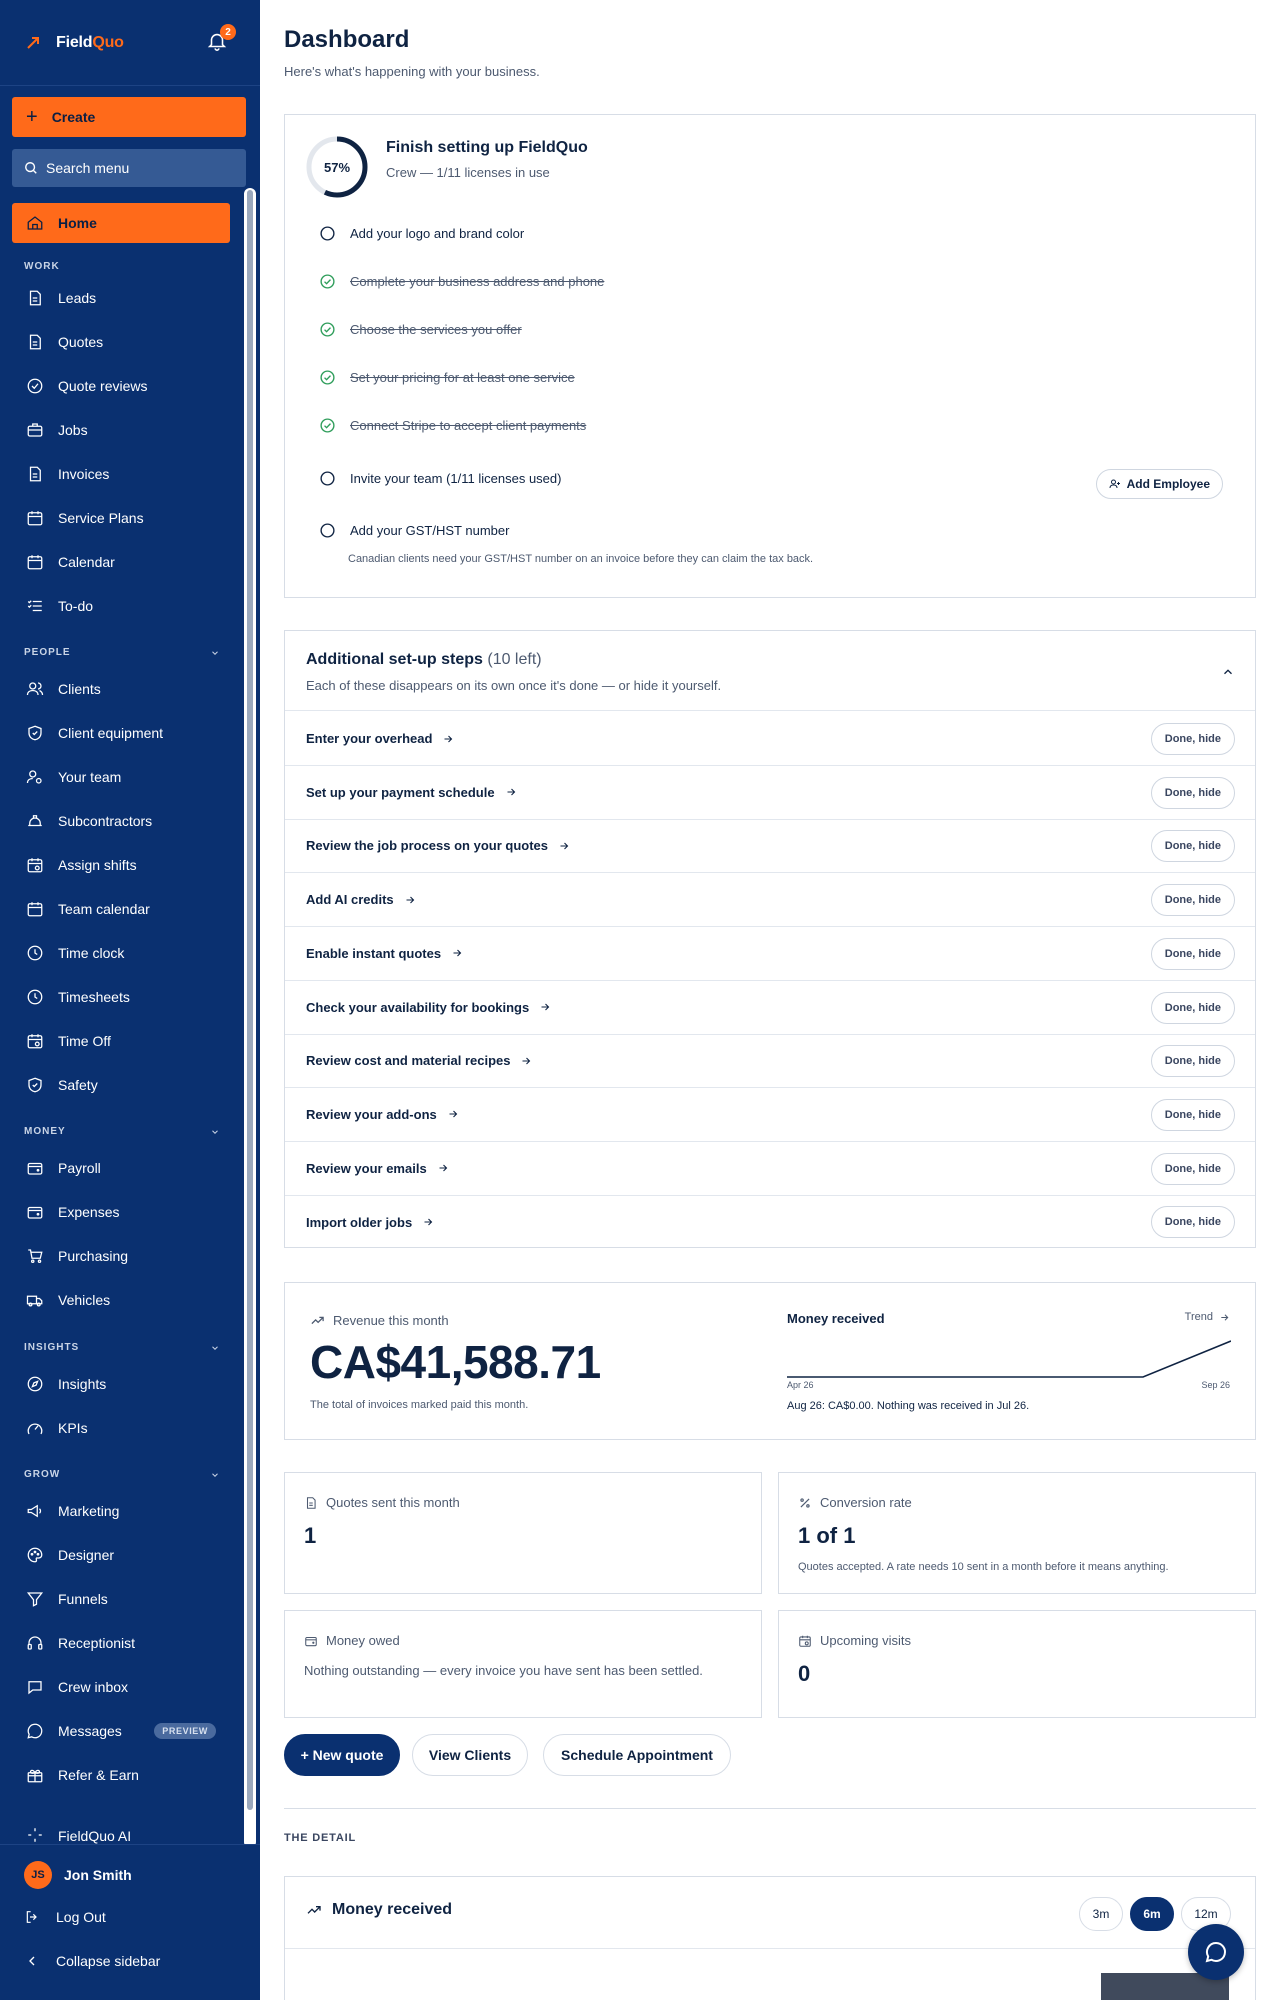  I want to click on sidebar-item-time-off: Time Off, so click(121, 1041).